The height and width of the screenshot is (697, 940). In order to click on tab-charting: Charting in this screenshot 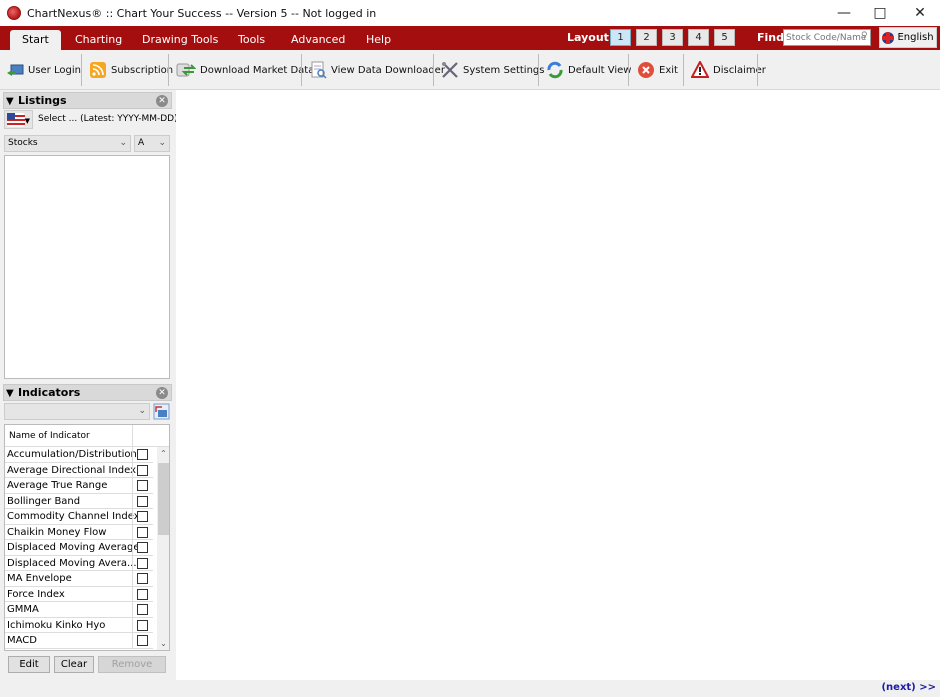, I will do `click(98, 40)`.